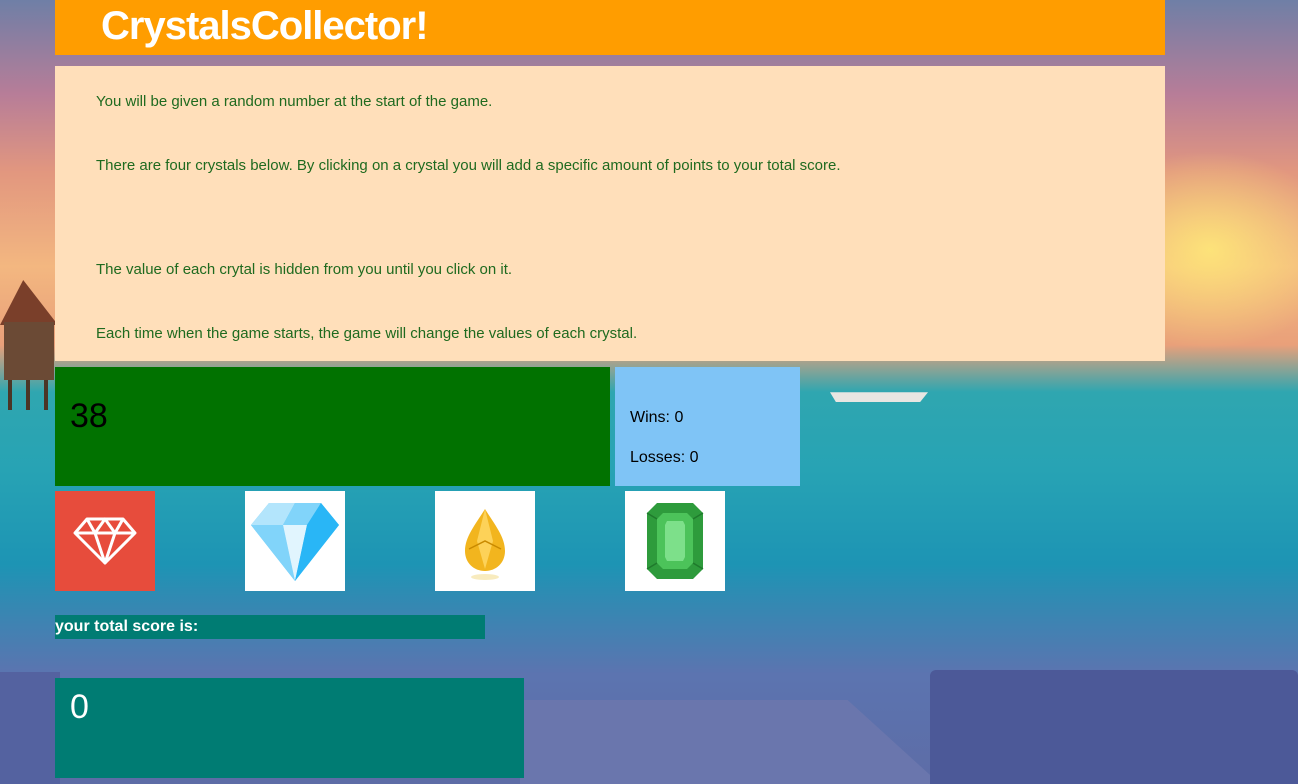 This screenshot has width=1298, height=784. Describe the element at coordinates (265, 26) in the screenshot. I see `game-title: CrystalsCollector!` at that location.